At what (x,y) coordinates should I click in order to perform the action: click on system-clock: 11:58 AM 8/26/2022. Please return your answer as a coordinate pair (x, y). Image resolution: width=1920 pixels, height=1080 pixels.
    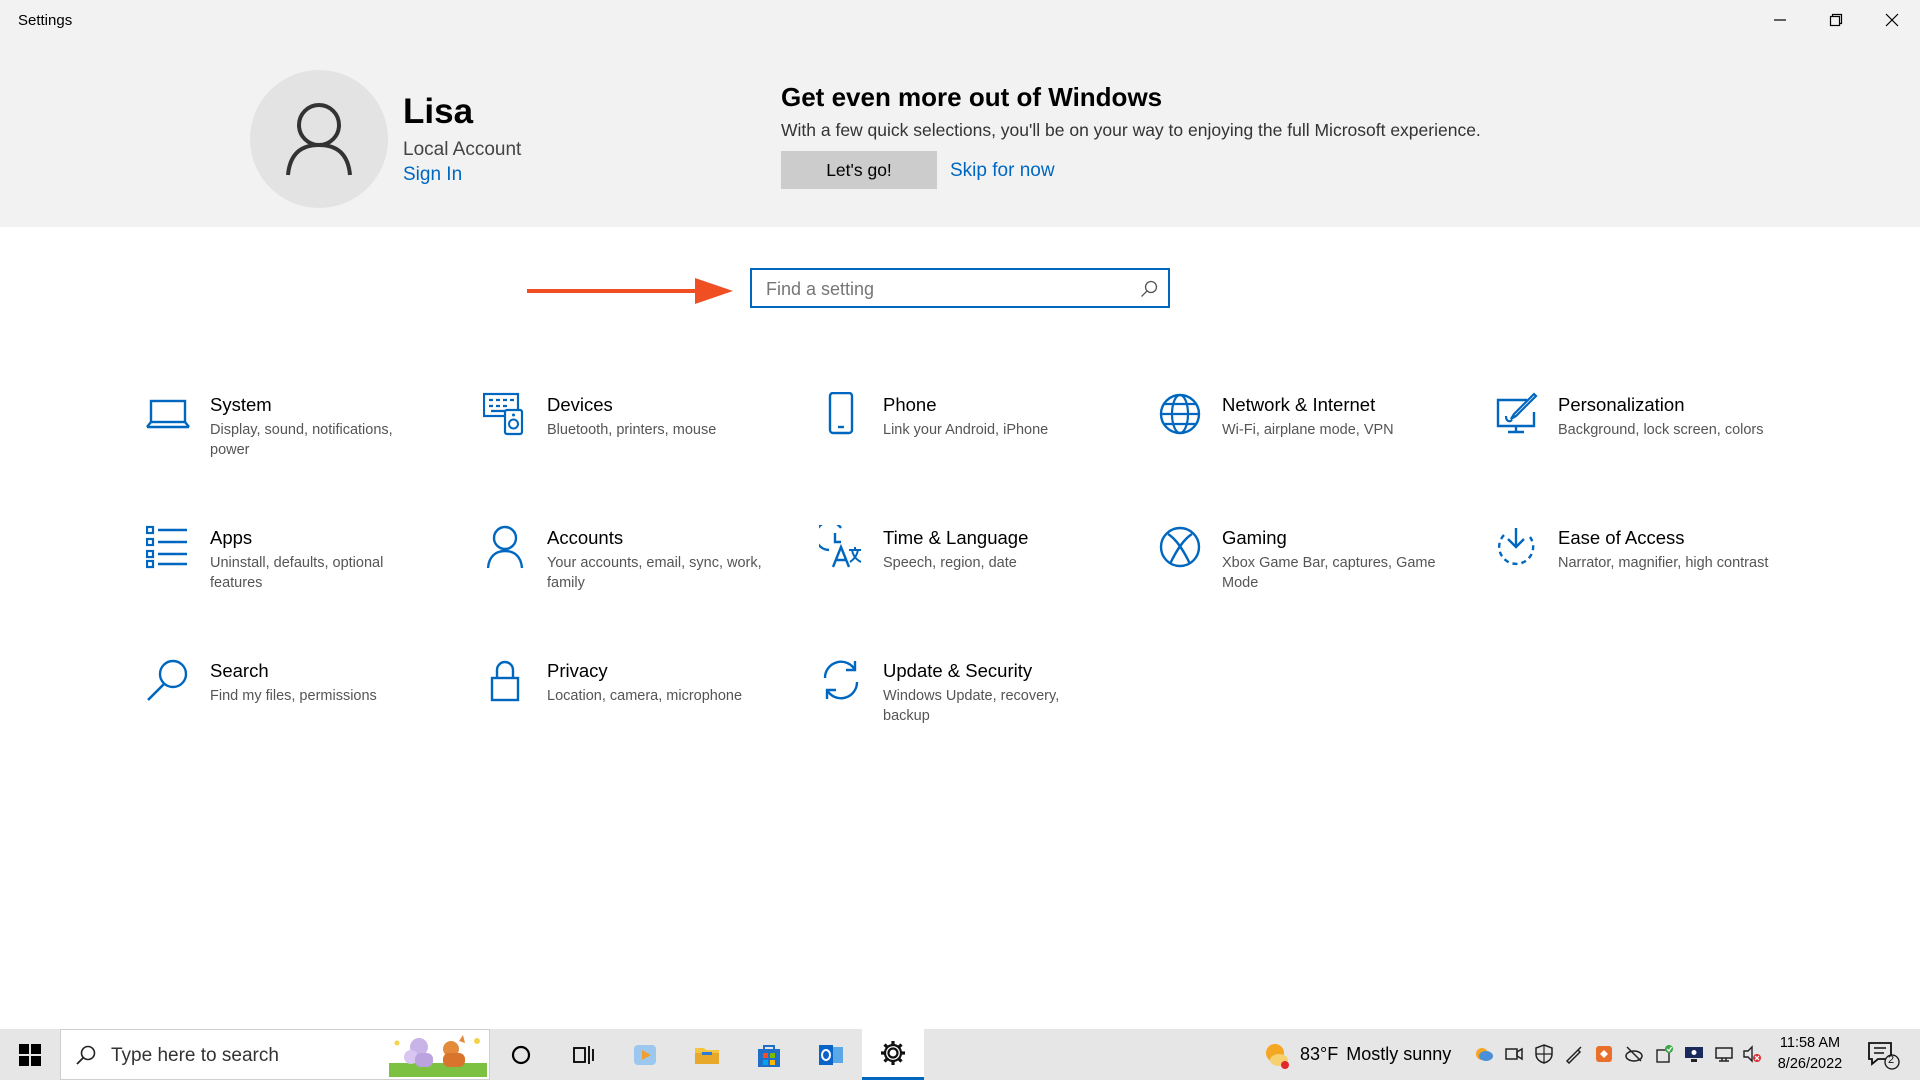
    Looking at the image, I should click on (1810, 1054).